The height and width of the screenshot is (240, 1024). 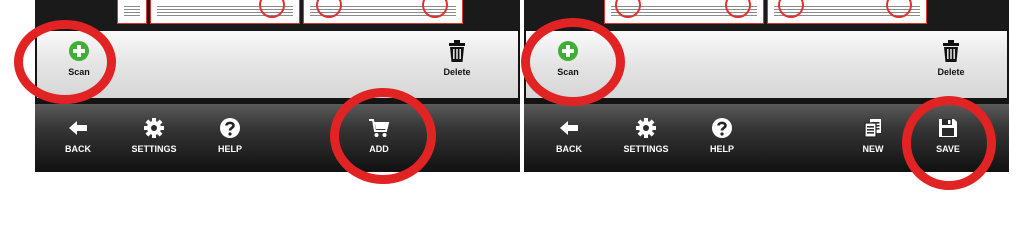 I want to click on highlight-circle-save, so click(x=949, y=143).